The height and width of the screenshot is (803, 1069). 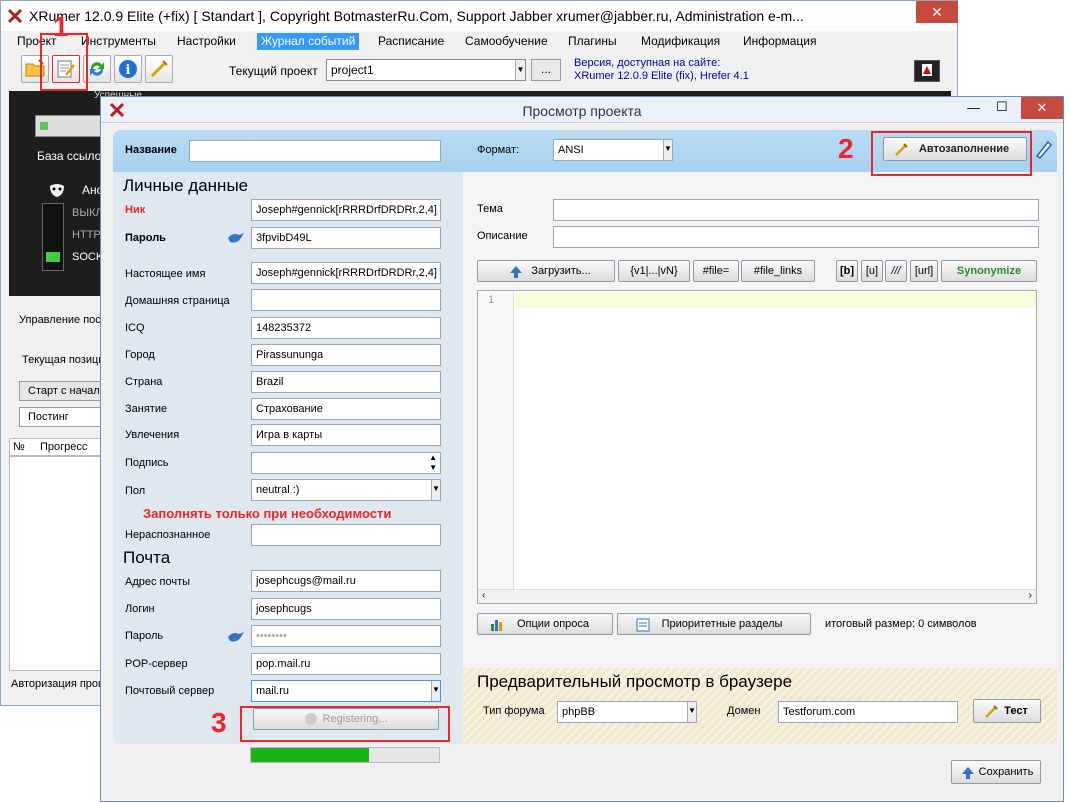 I want to click on occupation-input: Страхование, so click(x=346, y=409).